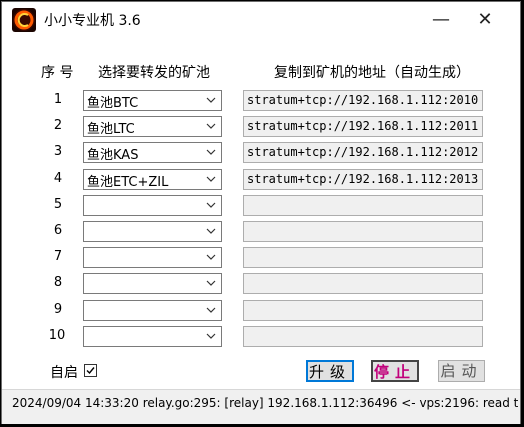 The image size is (524, 427). I want to click on row-number: 6, so click(58, 230).